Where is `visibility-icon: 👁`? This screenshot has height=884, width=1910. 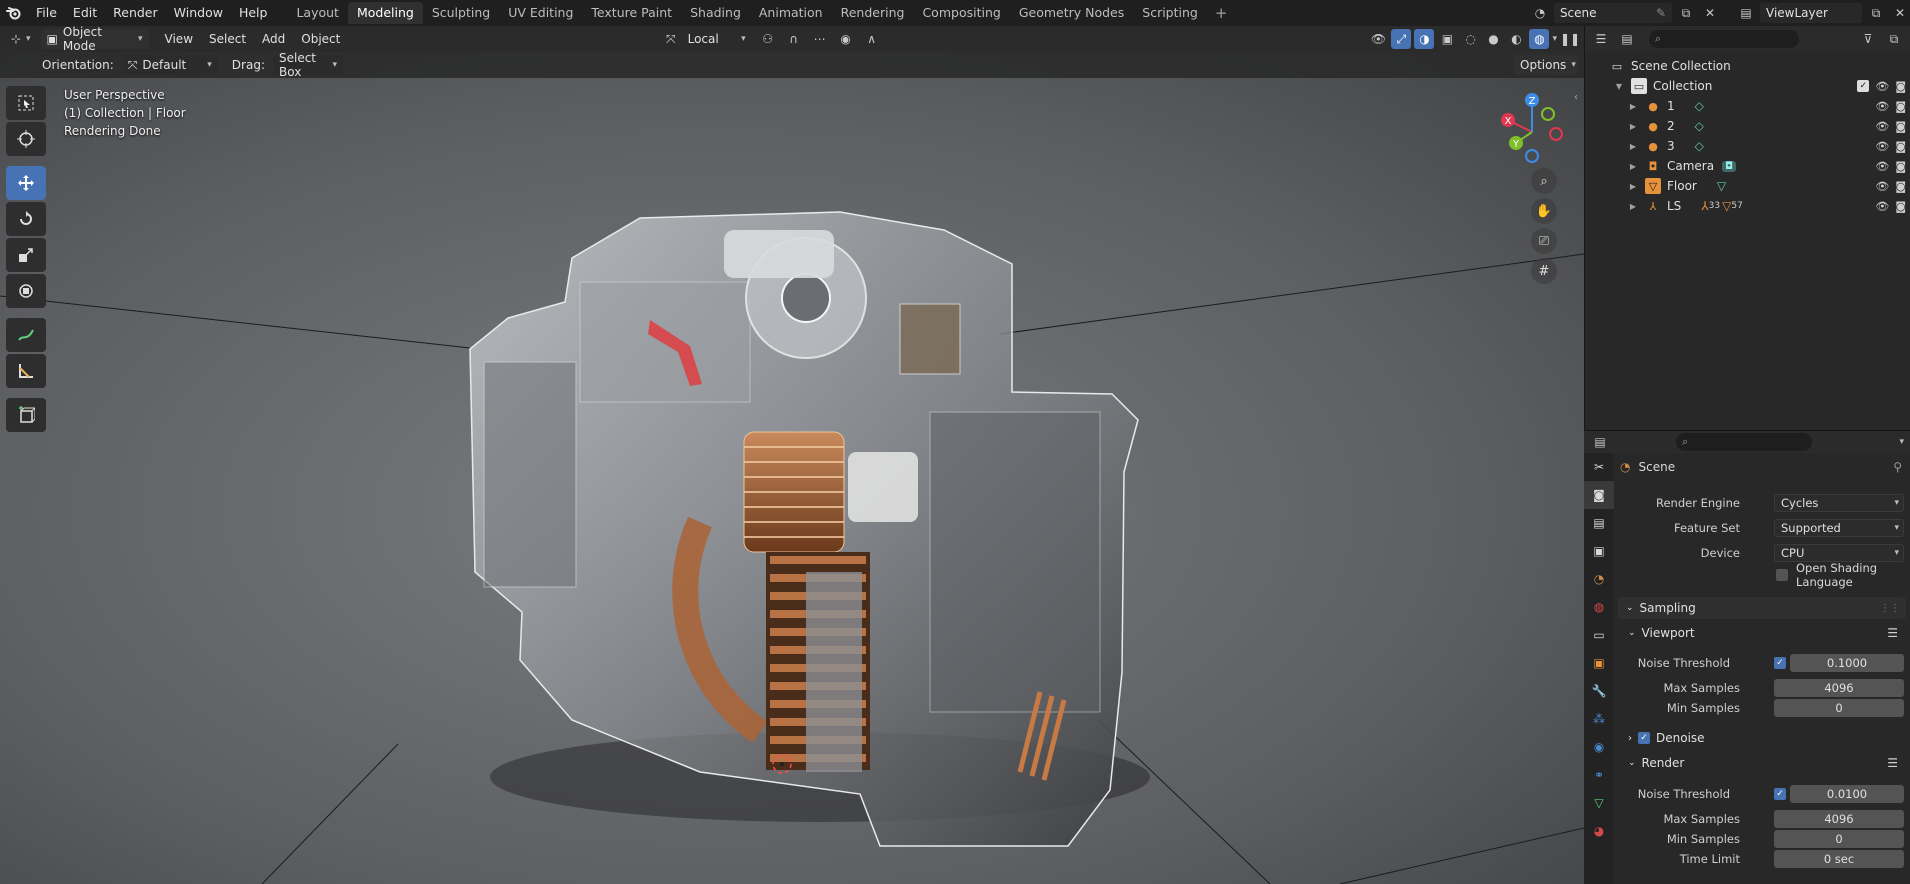
visibility-icon: 👁 is located at coordinates (1378, 39).